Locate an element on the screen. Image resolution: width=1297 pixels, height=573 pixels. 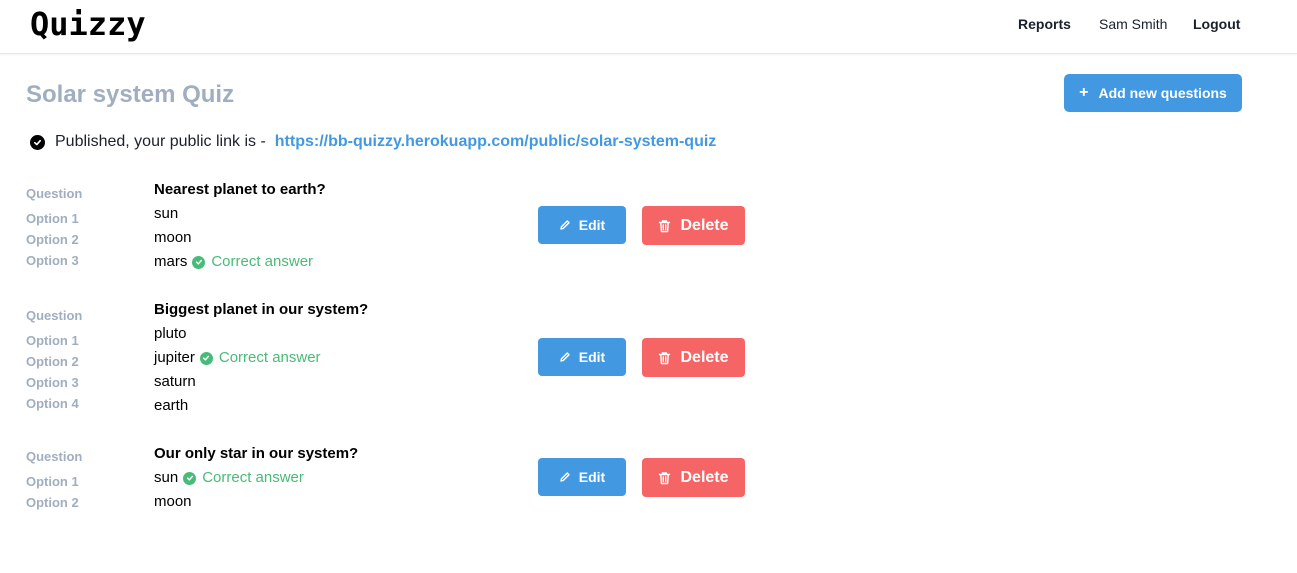
question-text: Our only star in our system? is located at coordinates (256, 453).